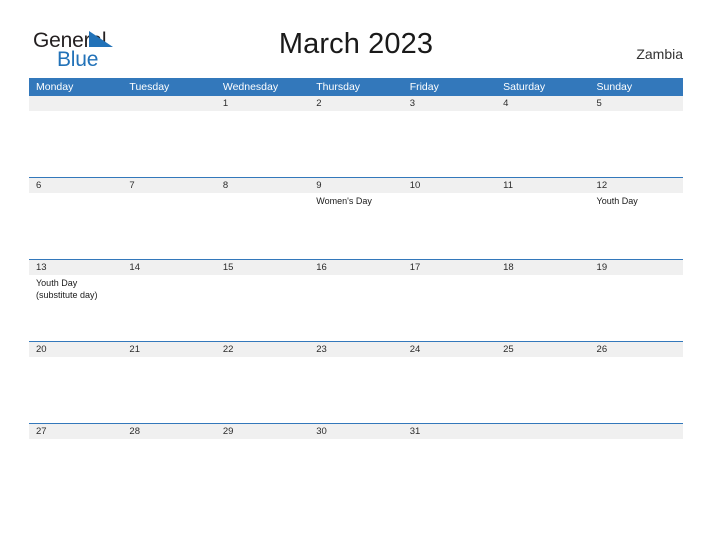 Image resolution: width=712 pixels, height=550 pixels. I want to click on day-number: 23, so click(355, 349).